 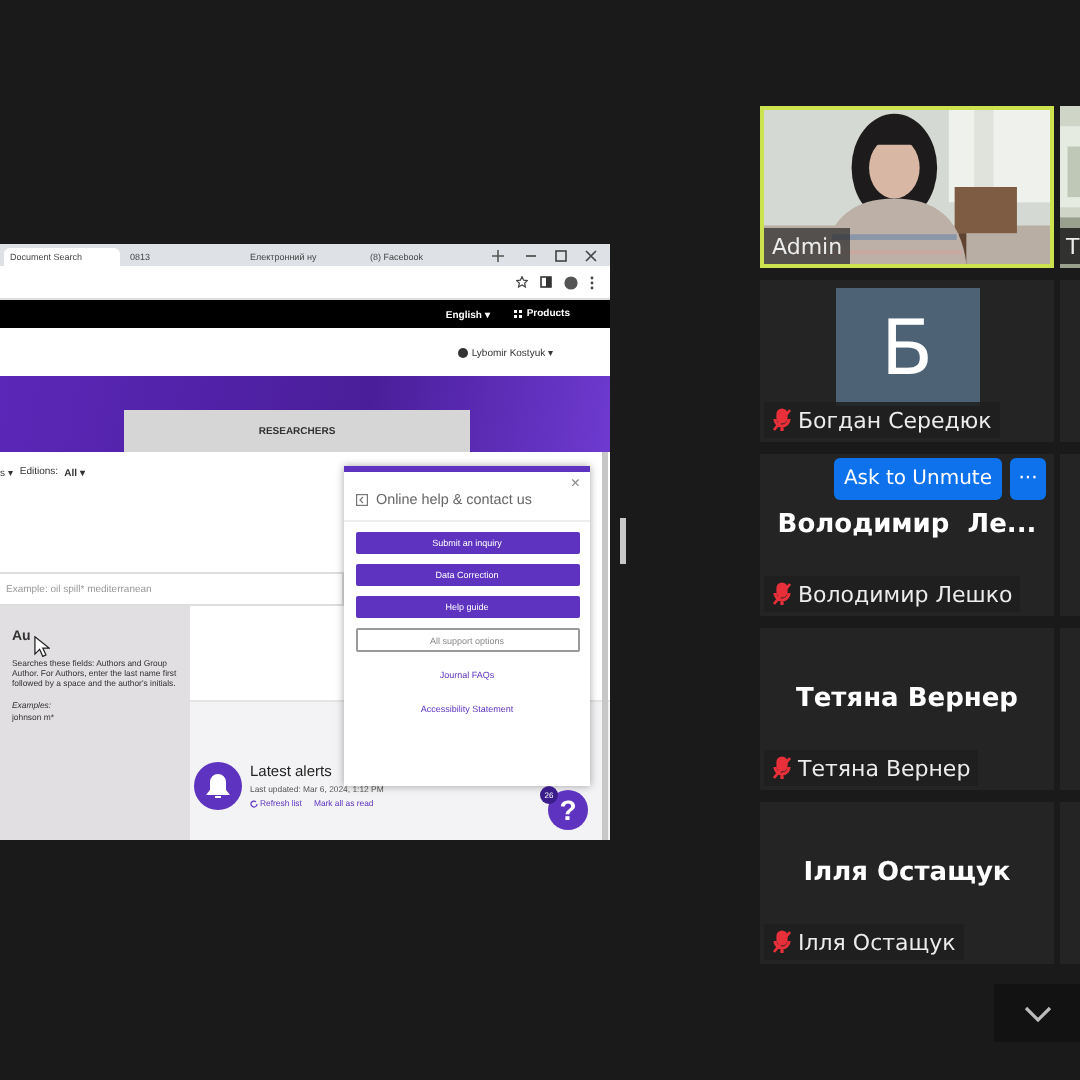 I want to click on participant-display-name: Ілля Остащук, so click(x=907, y=873).